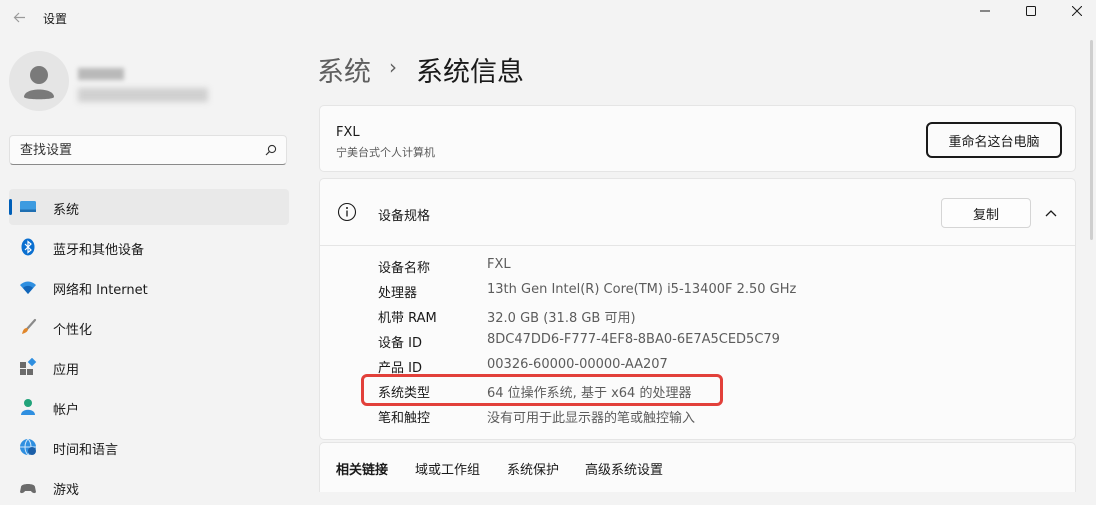 The image size is (1096, 505). What do you see at coordinates (28, 206) in the screenshot?
I see `monitor-icon` at bounding box center [28, 206].